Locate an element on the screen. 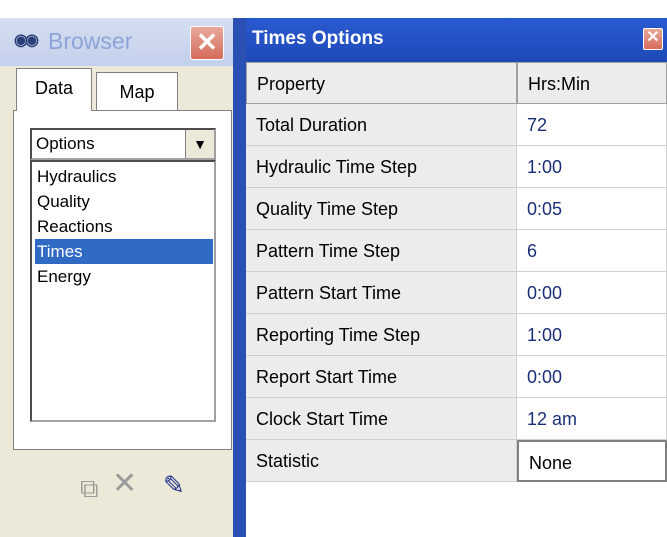 Image resolution: width=667 pixels, height=537 pixels. times-options-title: Times Options is located at coordinates (318, 38).